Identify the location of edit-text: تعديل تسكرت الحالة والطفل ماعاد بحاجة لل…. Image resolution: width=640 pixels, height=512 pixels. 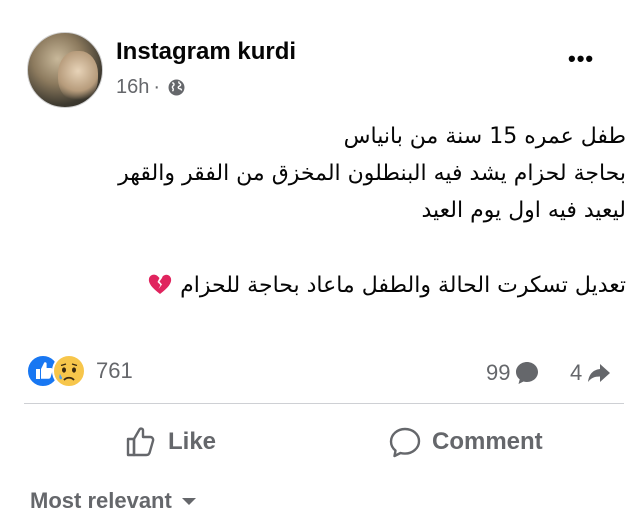
(403, 285).